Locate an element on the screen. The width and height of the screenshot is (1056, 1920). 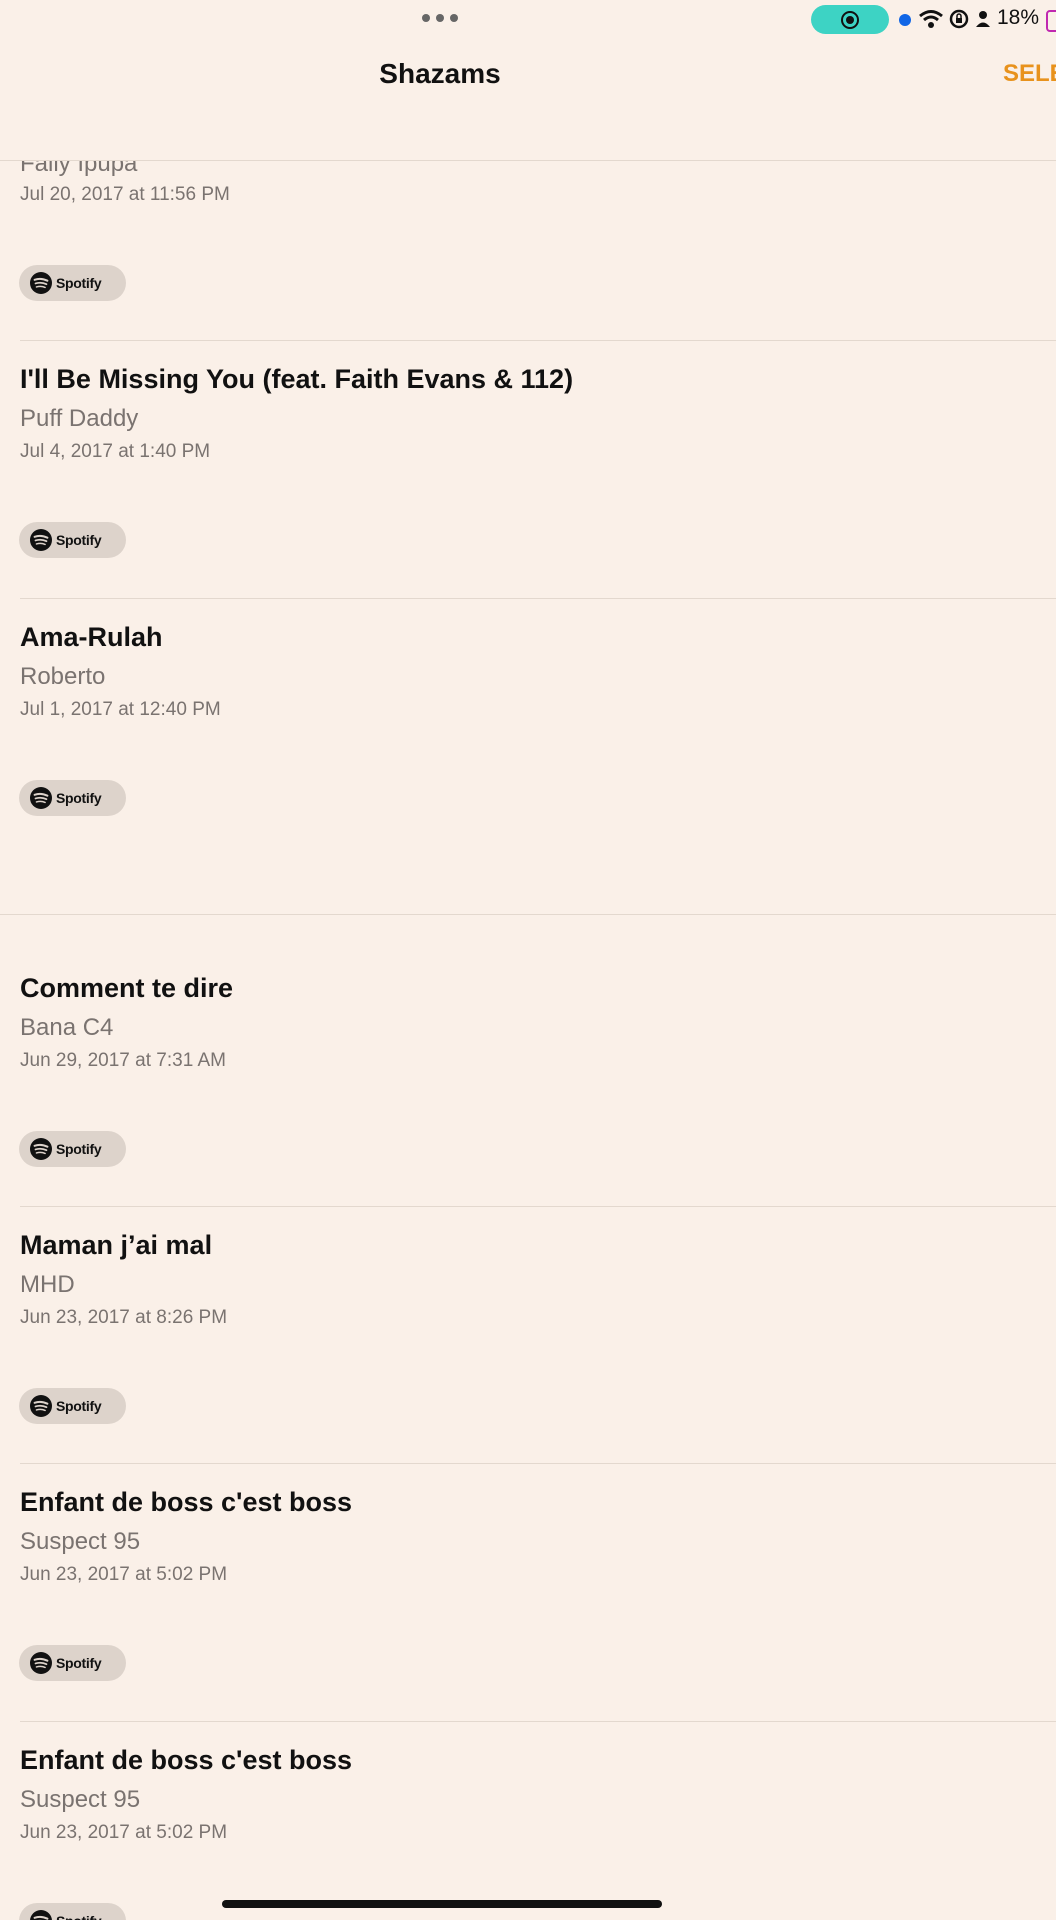
screen-recording-indicator is located at coordinates (850, 19).